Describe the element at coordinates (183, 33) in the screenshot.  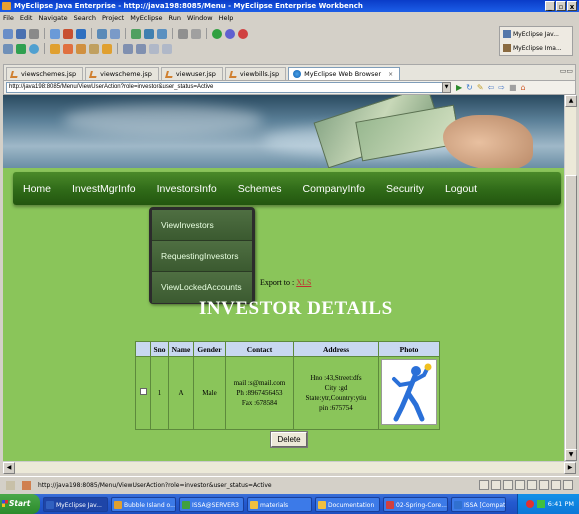
I see `search-icon` at that location.